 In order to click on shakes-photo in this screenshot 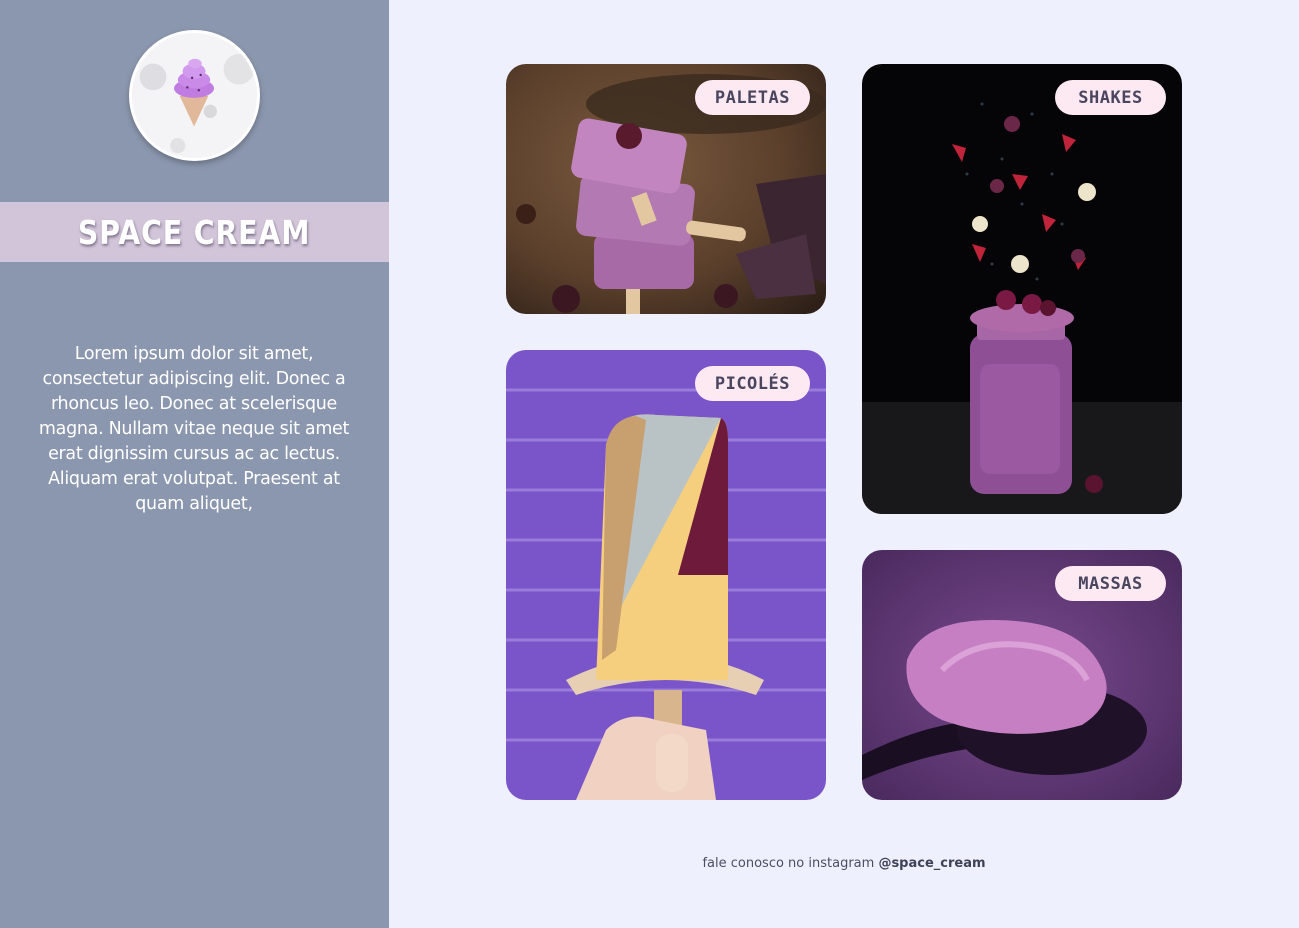, I will do `click(1022, 289)`.